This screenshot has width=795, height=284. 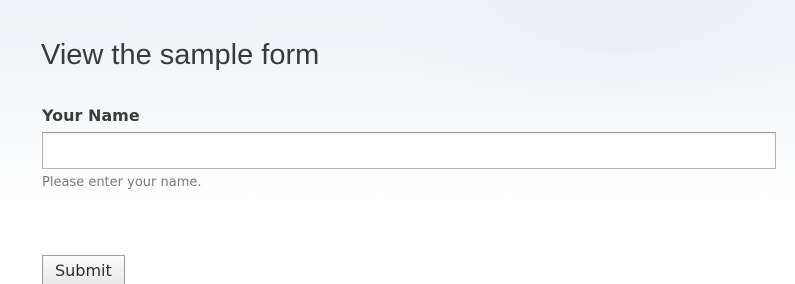 What do you see at coordinates (122, 182) in the screenshot?
I see `your-name-help-text: Please enter your name.` at bounding box center [122, 182].